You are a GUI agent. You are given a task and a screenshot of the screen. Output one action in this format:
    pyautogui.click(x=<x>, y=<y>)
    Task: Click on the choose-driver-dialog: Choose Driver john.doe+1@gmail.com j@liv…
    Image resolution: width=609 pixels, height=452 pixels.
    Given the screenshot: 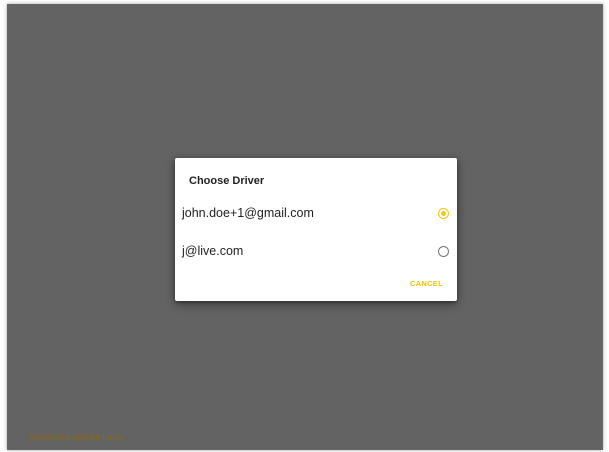 What is the action you would take?
    pyautogui.click(x=316, y=229)
    